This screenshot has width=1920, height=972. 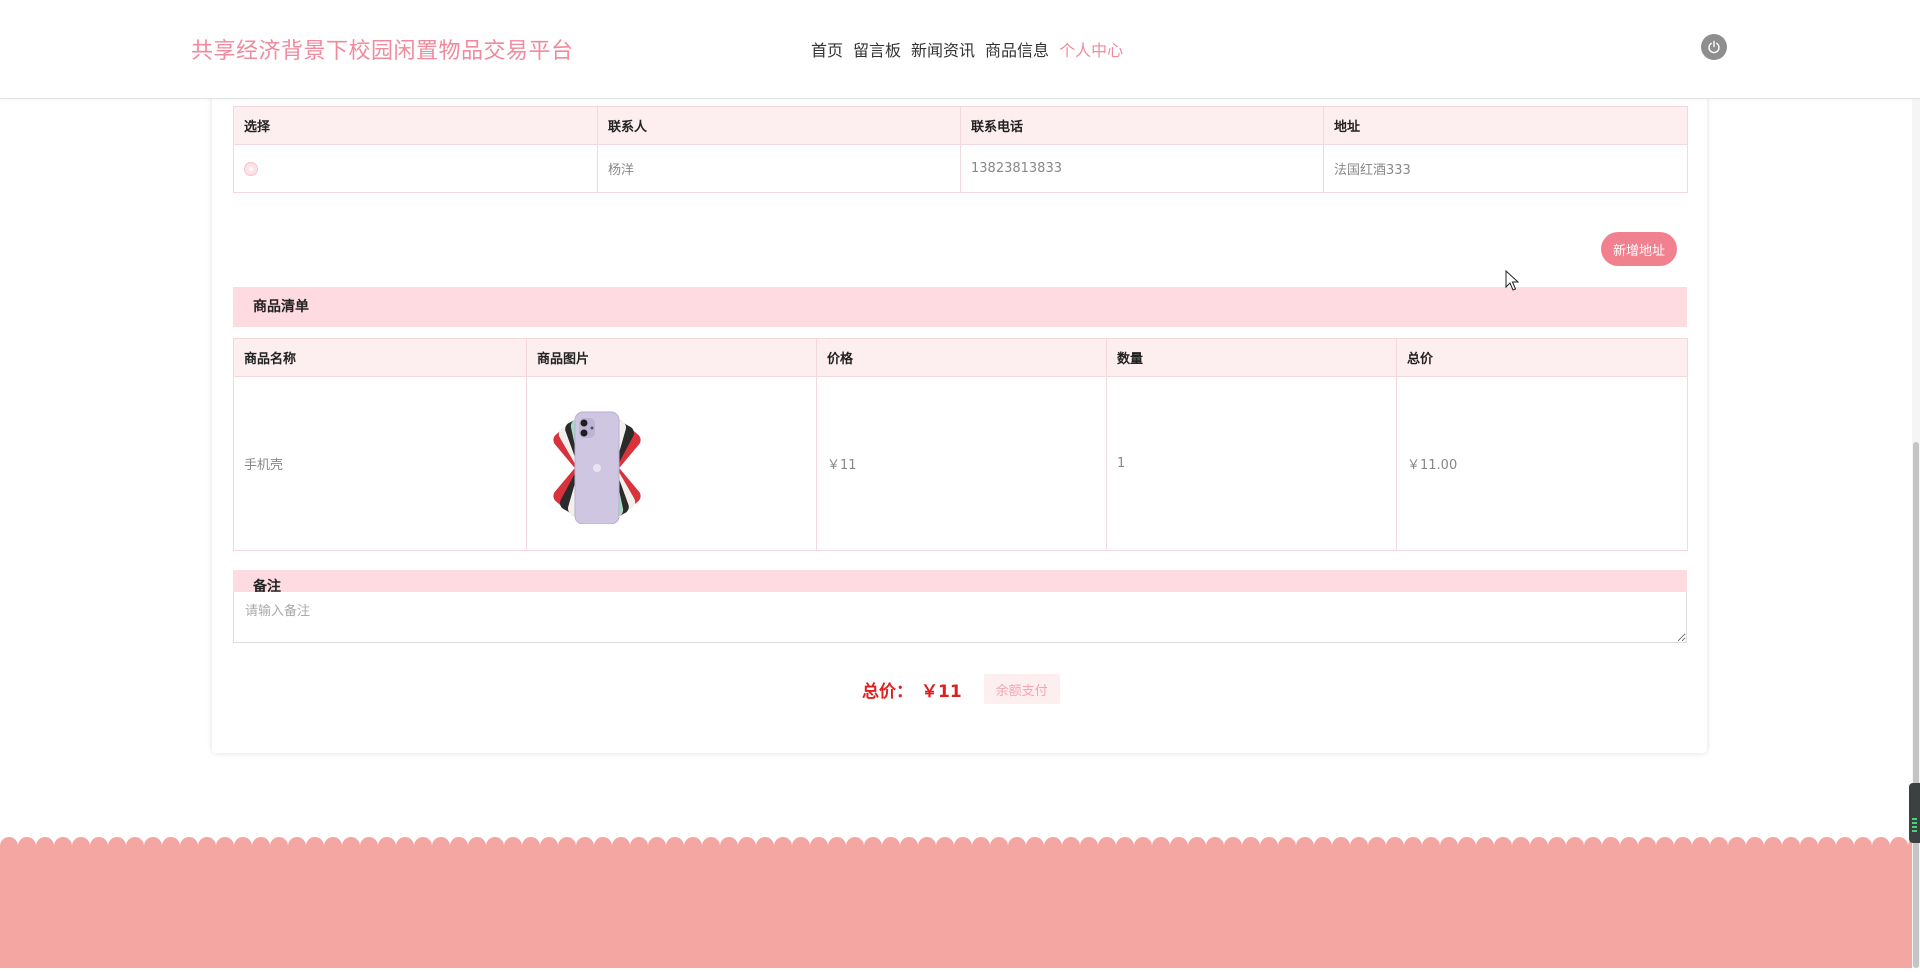 What do you see at coordinates (1542, 463) in the screenshot?
I see `product-subtotal: ￥11.00` at bounding box center [1542, 463].